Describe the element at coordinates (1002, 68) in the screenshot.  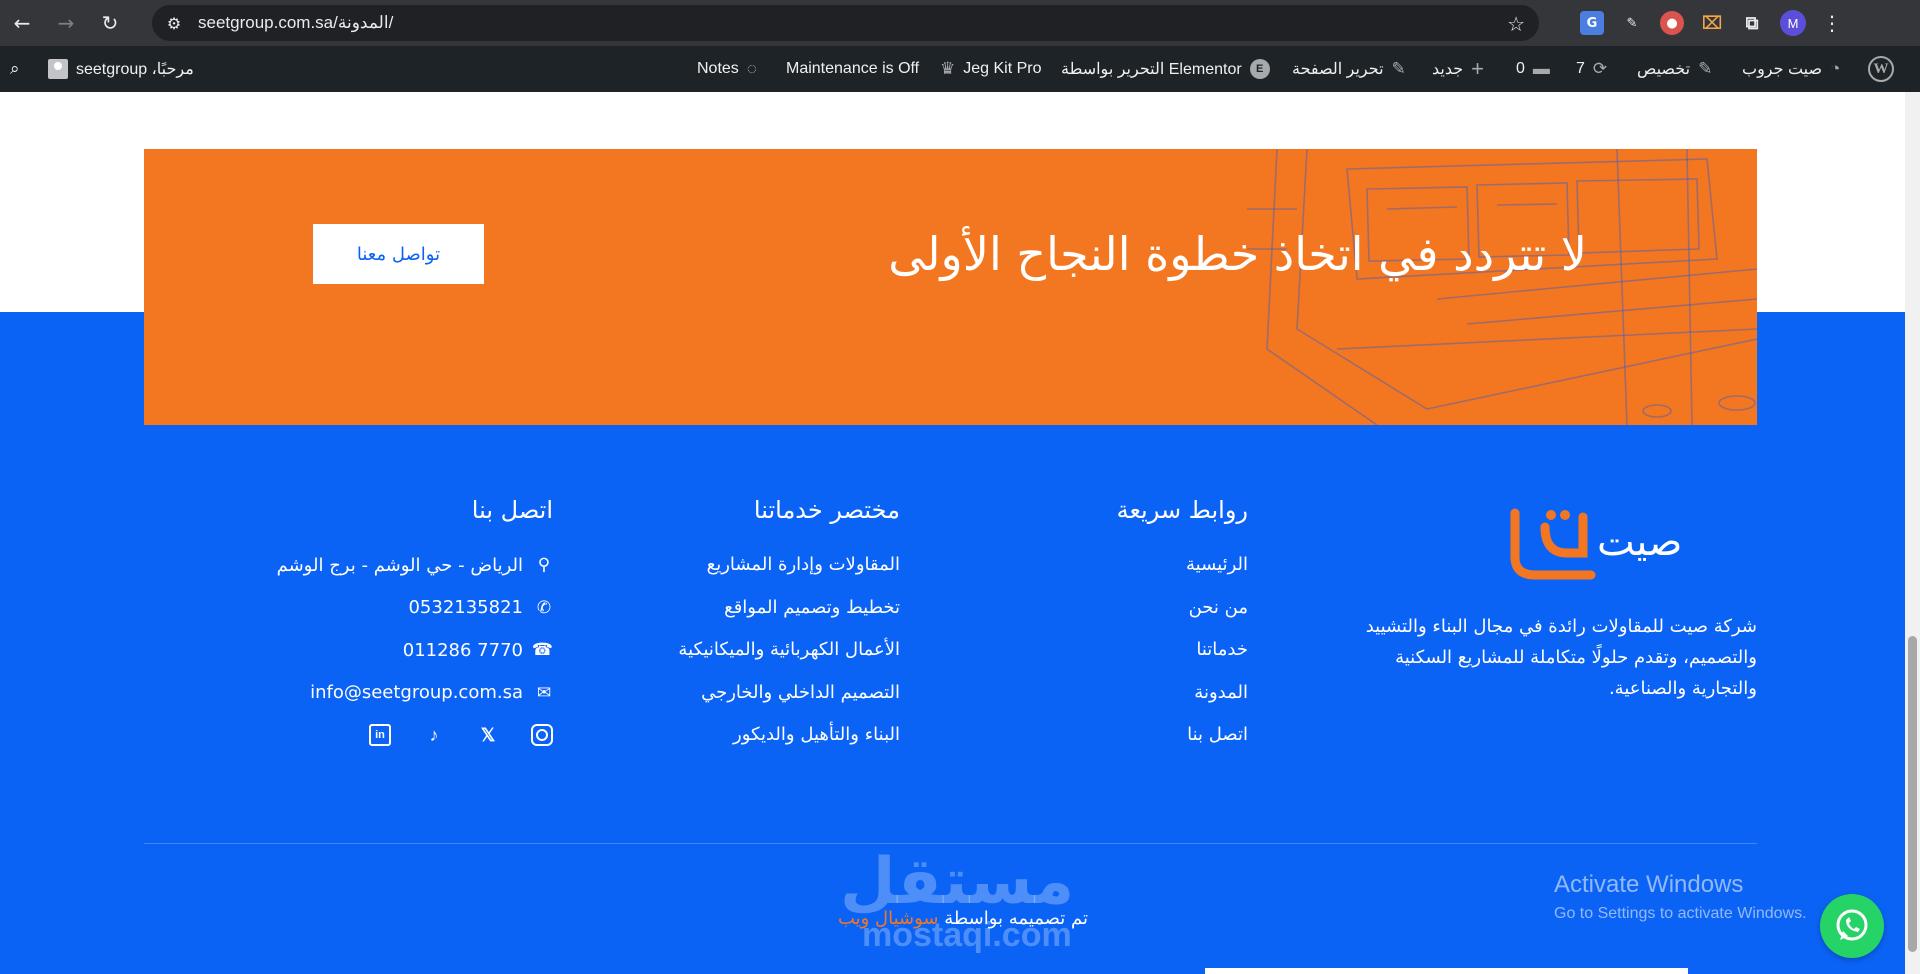
I see `jeg-kit-label: Jeg Kit Pro` at that location.